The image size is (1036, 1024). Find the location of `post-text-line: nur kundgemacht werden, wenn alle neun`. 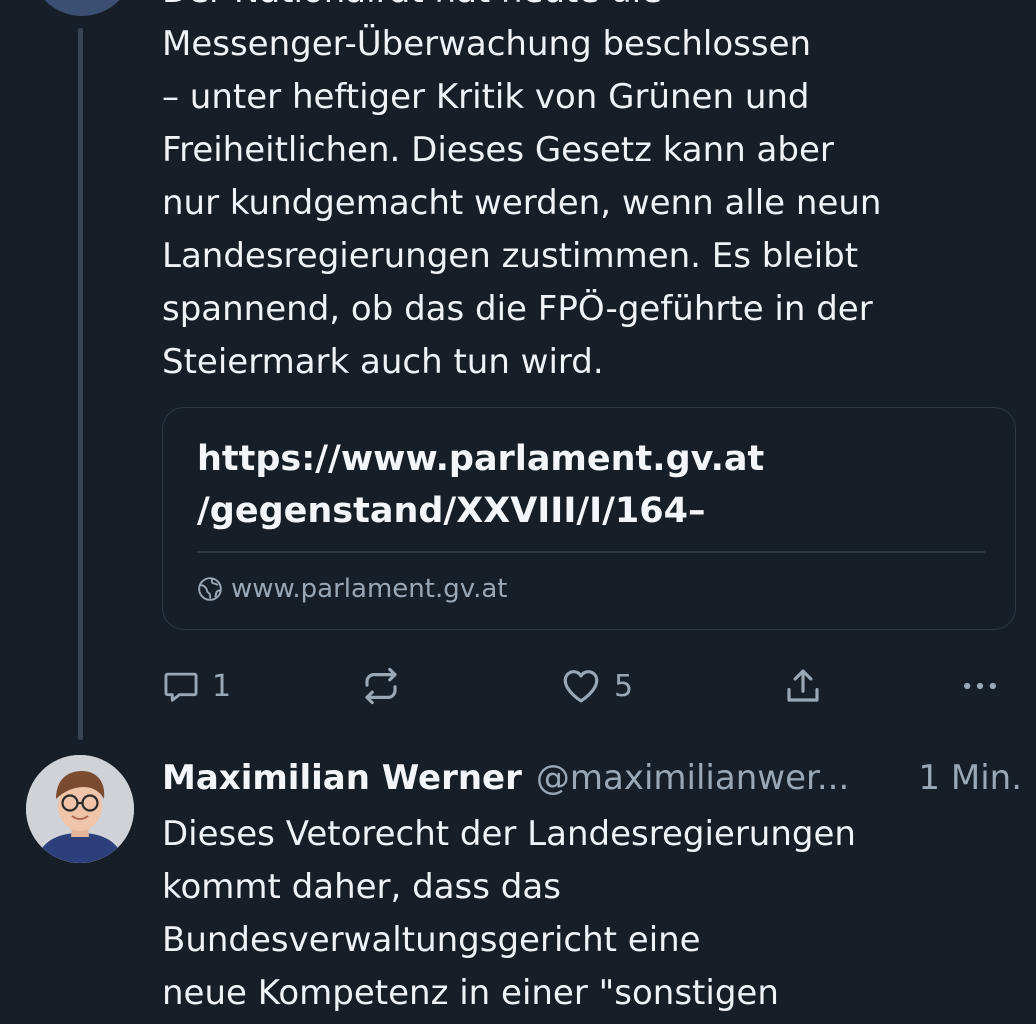

post-text-line: nur kundgemacht werden, wenn alle neun is located at coordinates (522, 203).